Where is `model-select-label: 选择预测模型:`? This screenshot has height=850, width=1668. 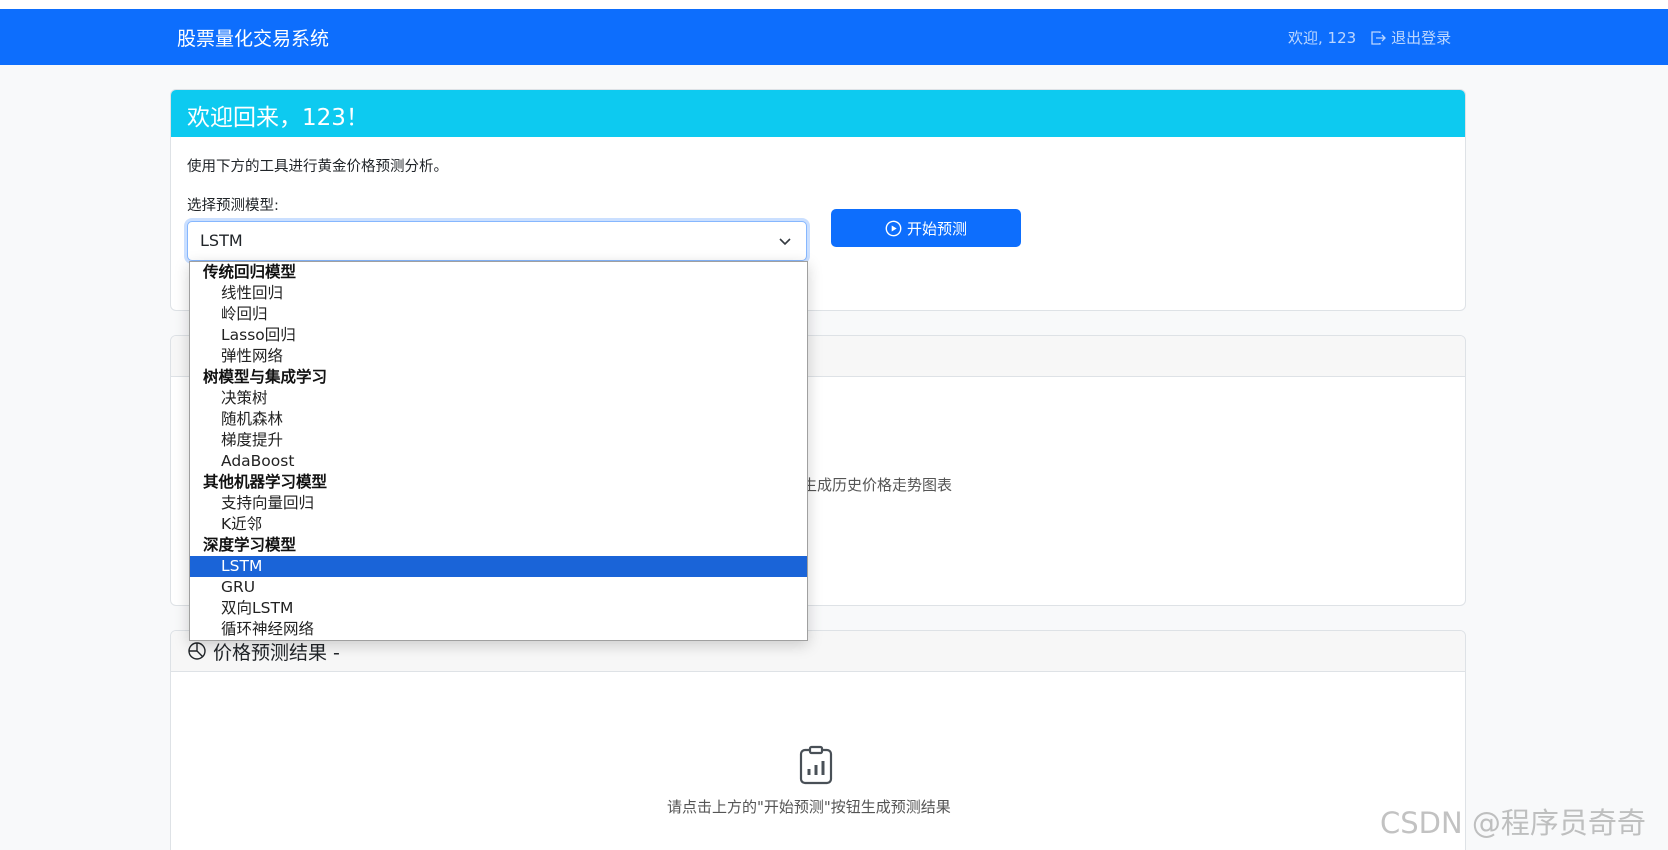
model-select-label: 选择预测模型: is located at coordinates (233, 206).